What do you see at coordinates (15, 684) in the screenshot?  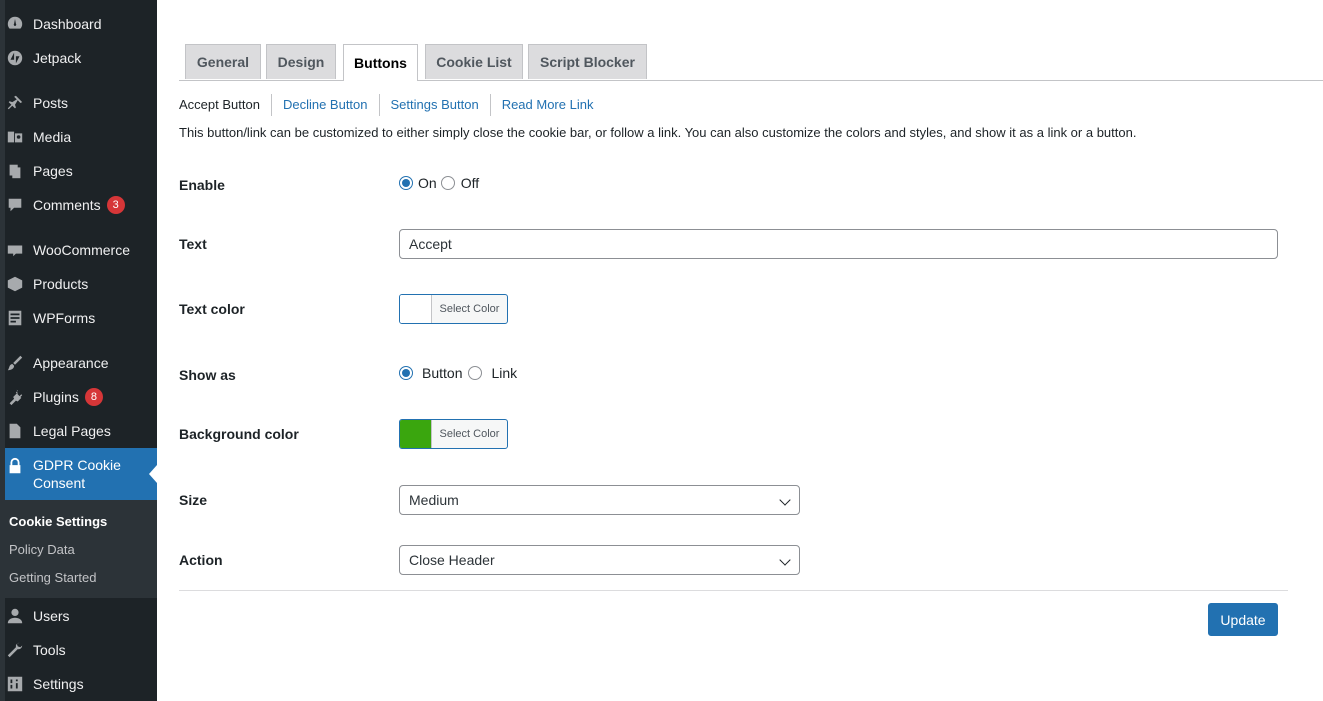 I see `settings-icon` at bounding box center [15, 684].